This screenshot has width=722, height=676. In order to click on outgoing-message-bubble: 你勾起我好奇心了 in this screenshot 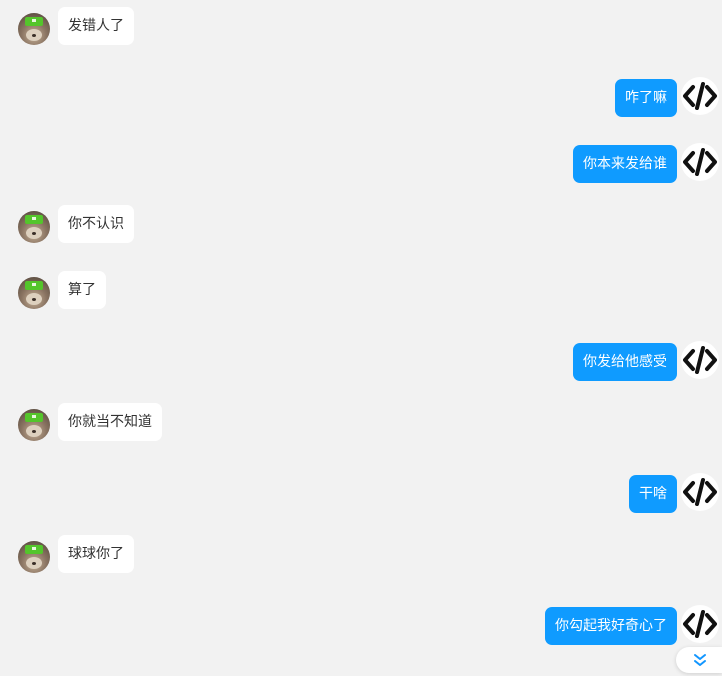, I will do `click(611, 626)`.